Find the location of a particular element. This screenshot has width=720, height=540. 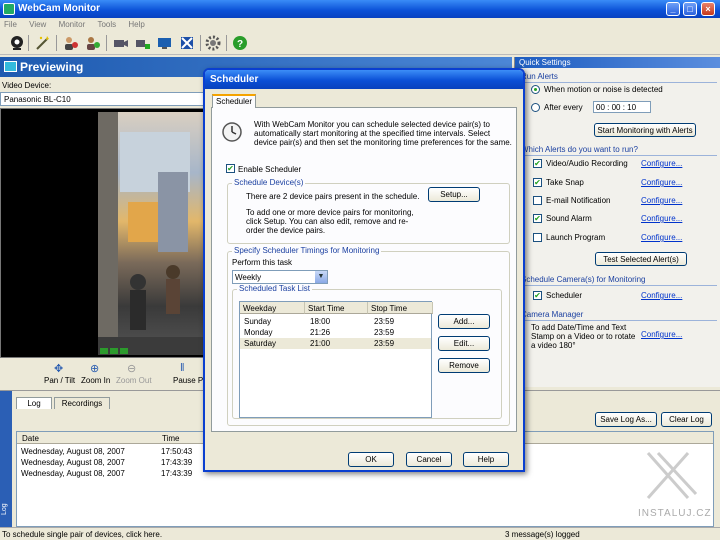

settings-people-icon is located at coordinates (93, 43).